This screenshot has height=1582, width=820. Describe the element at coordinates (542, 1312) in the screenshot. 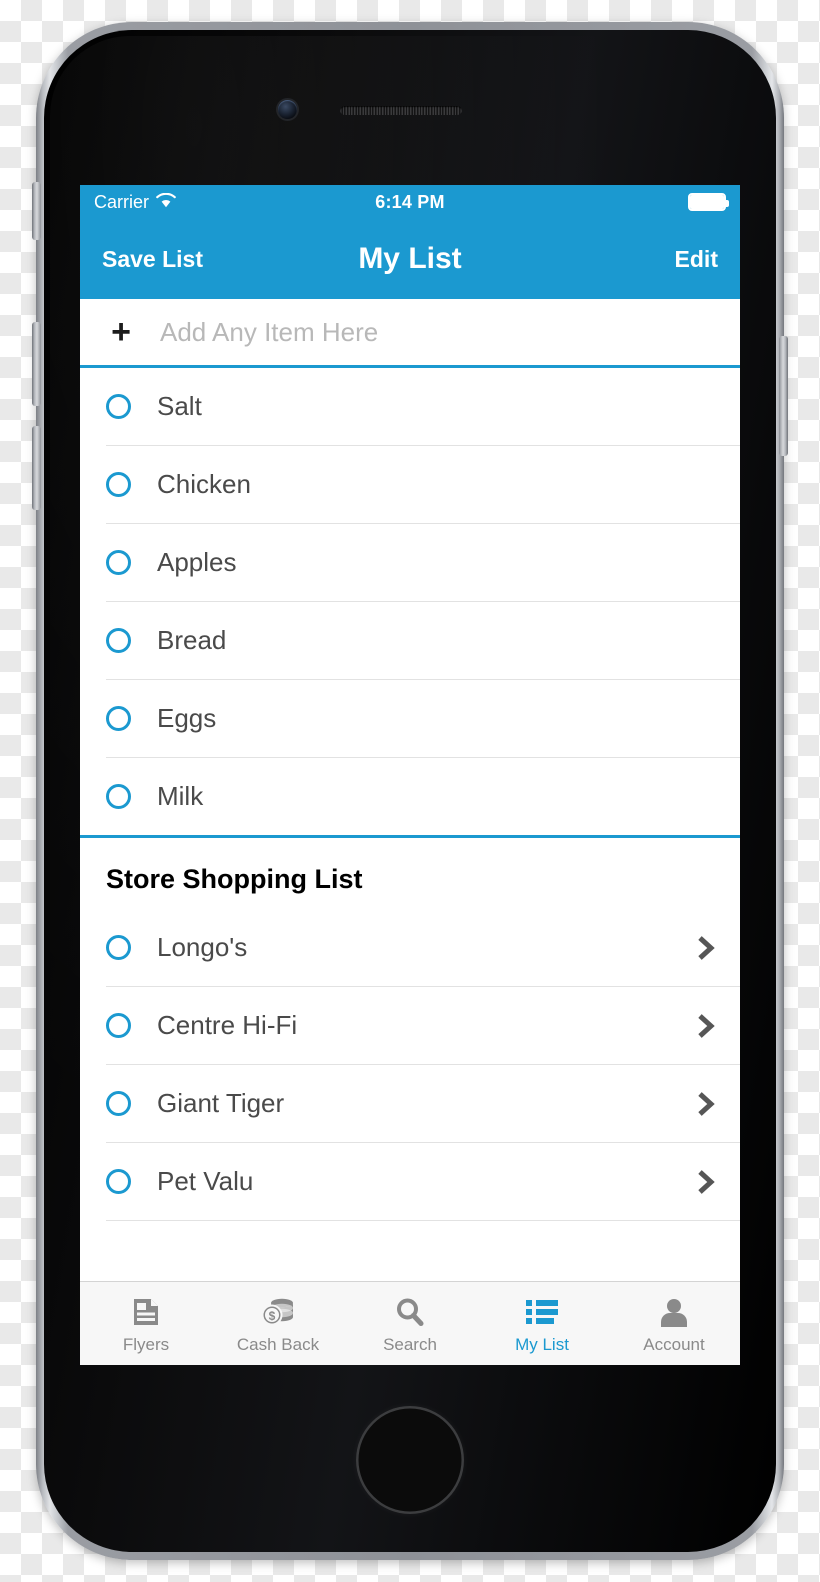

I see `list-icon` at that location.